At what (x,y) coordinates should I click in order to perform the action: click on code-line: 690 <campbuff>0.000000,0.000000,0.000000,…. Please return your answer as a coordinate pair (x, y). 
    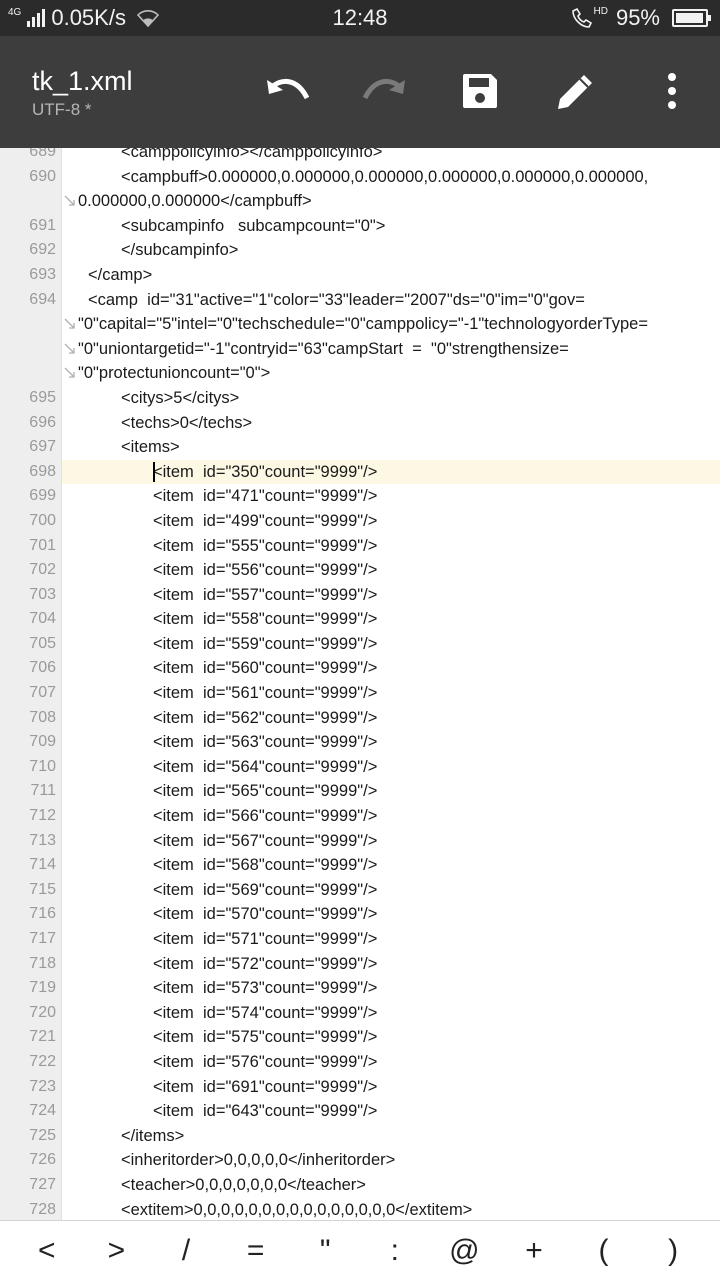
    Looking at the image, I should click on (360, 189).